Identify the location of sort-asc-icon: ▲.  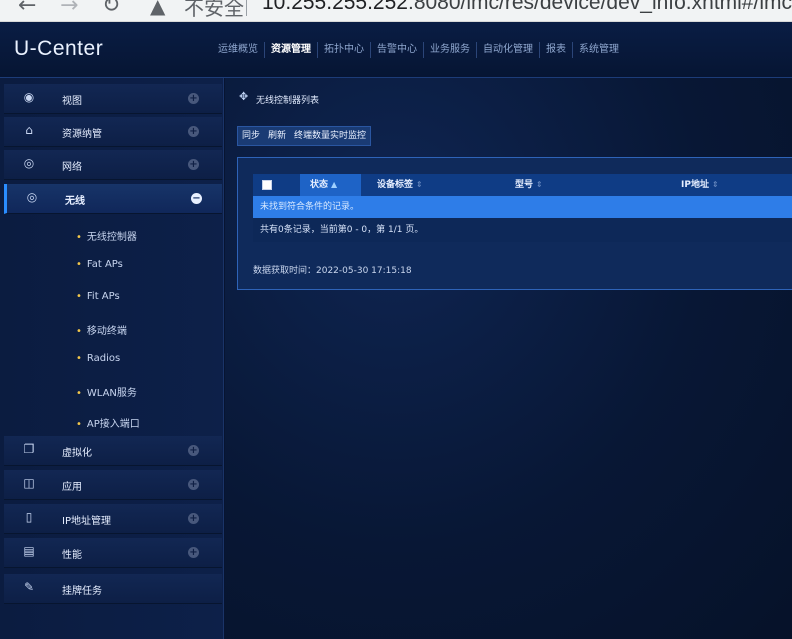
(334, 184).